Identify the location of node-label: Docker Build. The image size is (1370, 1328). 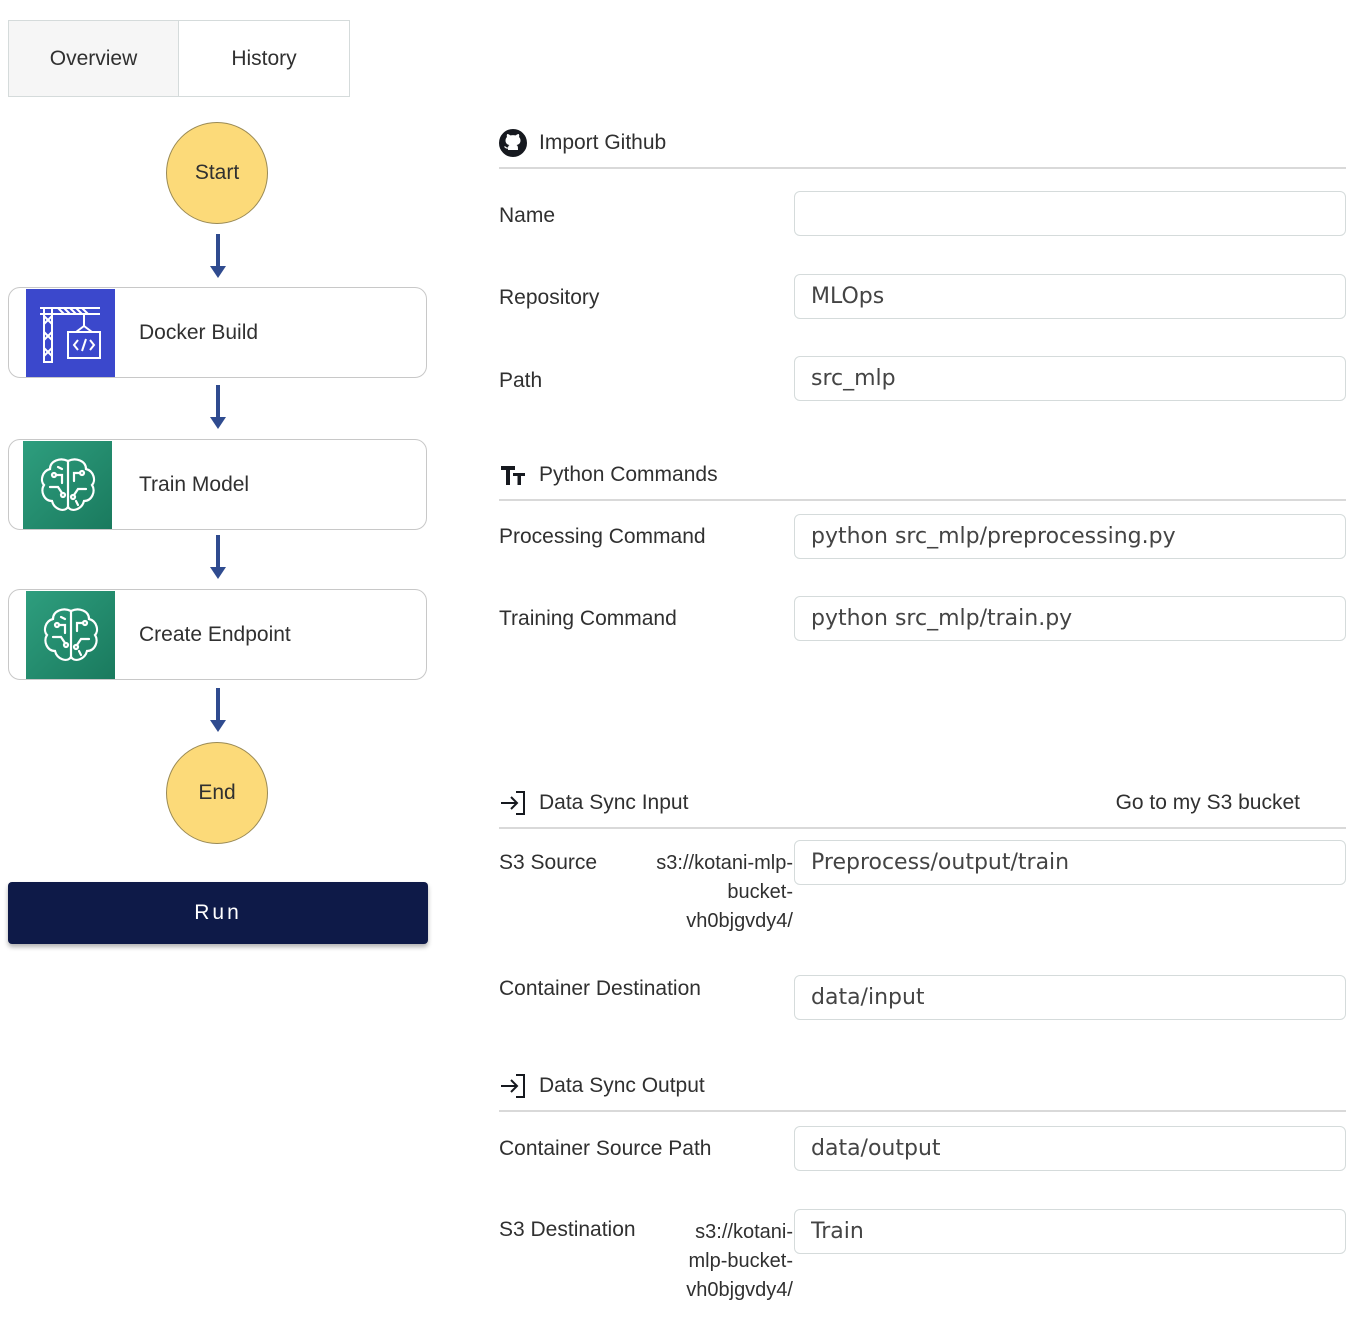
(199, 332).